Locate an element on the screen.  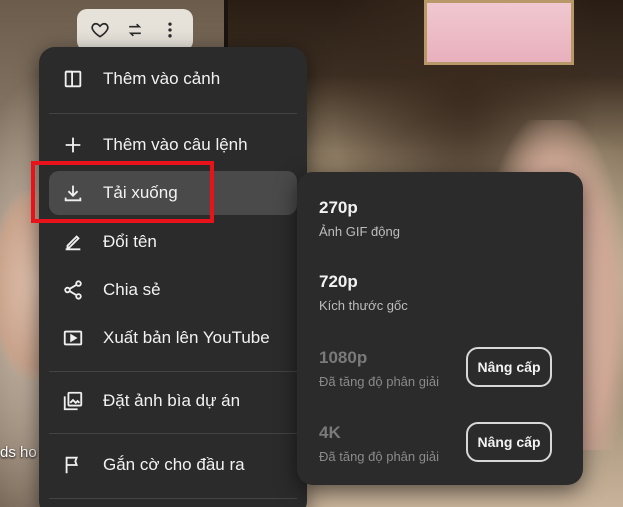
menu-item-label: Thêm vào cảnh is located at coordinates (162, 78).